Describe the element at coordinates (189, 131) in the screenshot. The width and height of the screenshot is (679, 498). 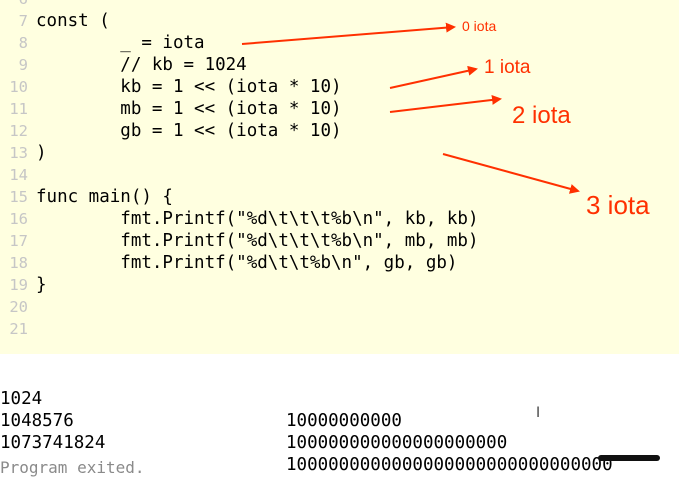
I see `code-text: gb = 1 << (iota * 10)` at that location.